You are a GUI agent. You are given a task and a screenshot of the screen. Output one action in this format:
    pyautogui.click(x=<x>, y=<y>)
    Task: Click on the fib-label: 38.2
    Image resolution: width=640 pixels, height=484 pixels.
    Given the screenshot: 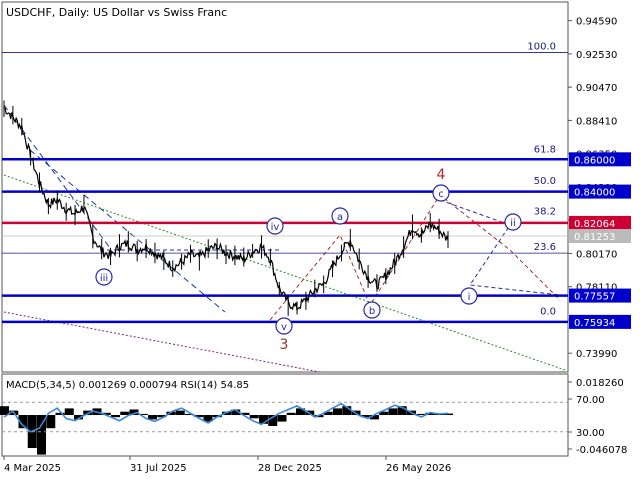 What is the action you would take?
    pyautogui.click(x=545, y=211)
    